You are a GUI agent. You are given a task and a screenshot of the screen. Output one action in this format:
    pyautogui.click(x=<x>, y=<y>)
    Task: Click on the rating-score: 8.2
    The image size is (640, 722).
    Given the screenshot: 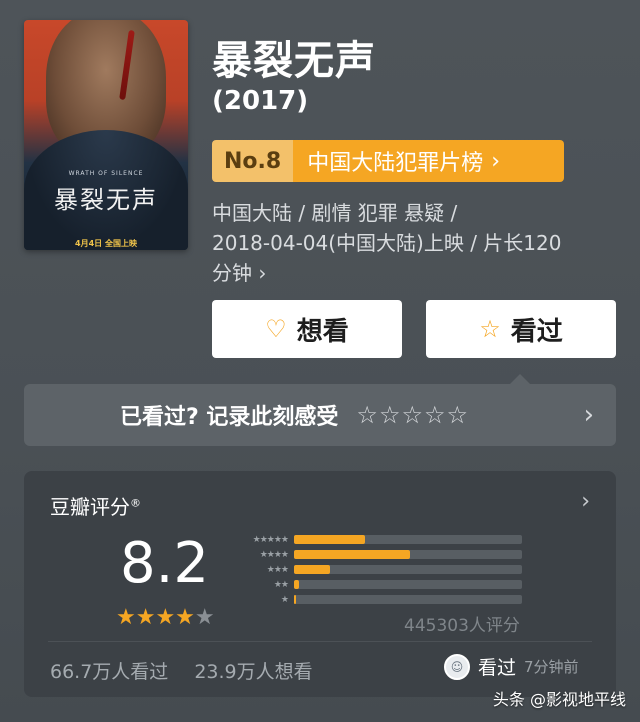 What is the action you would take?
    pyautogui.click(x=165, y=563)
    